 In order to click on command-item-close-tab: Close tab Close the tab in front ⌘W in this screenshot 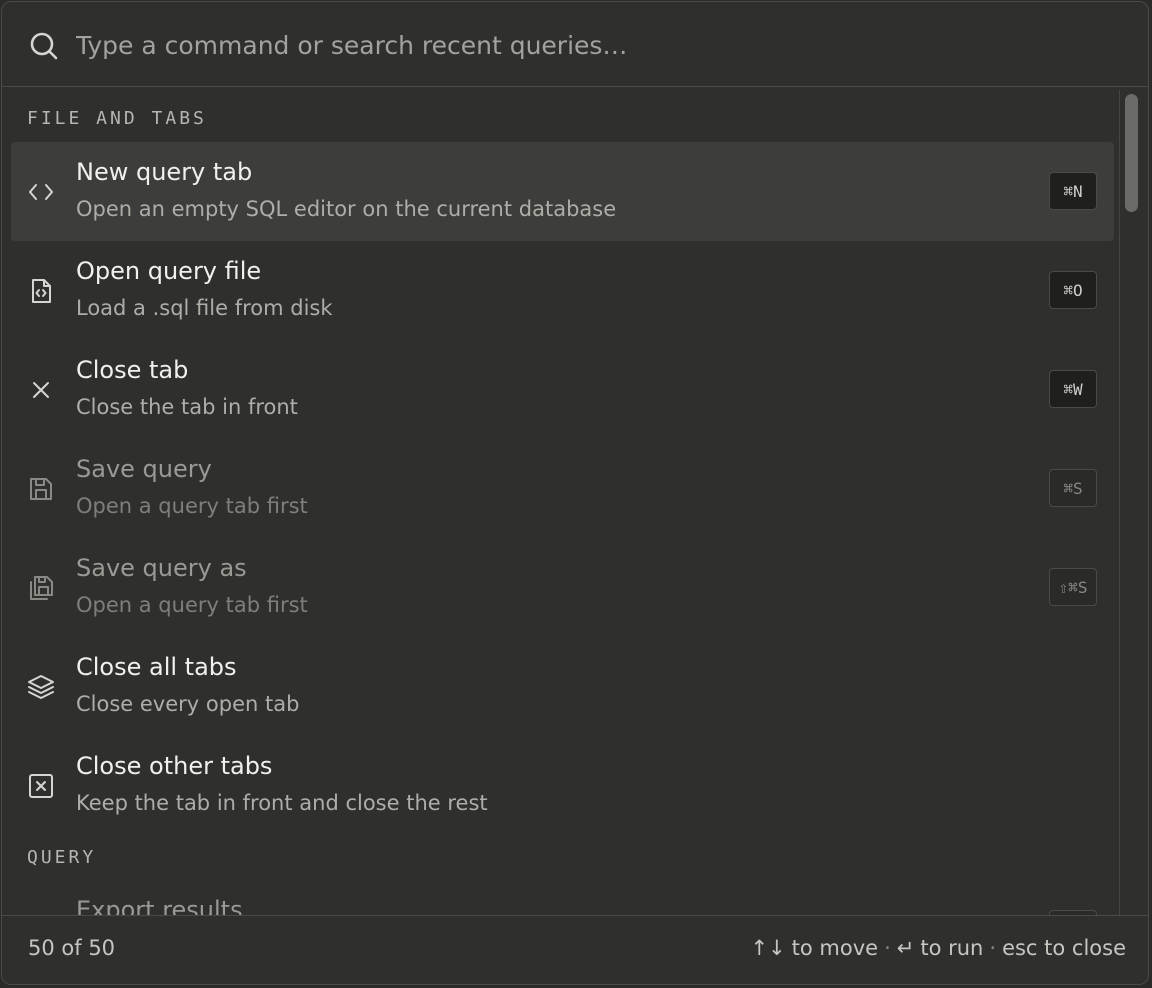, I will do `click(562, 389)`.